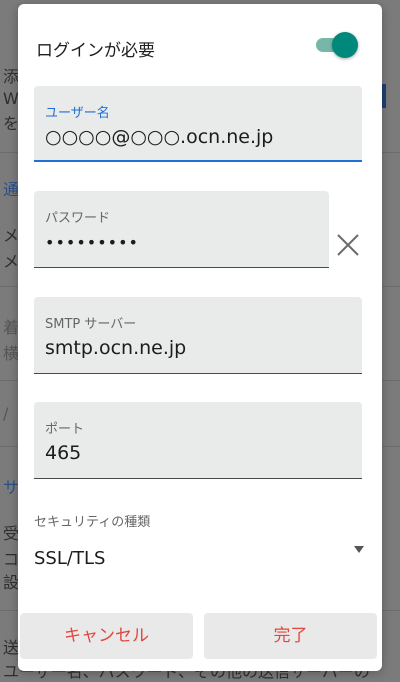 This screenshot has width=400, height=682. Describe the element at coordinates (116, 348) in the screenshot. I see `smtp-server-value: smtp.ocn.ne.jp` at that location.